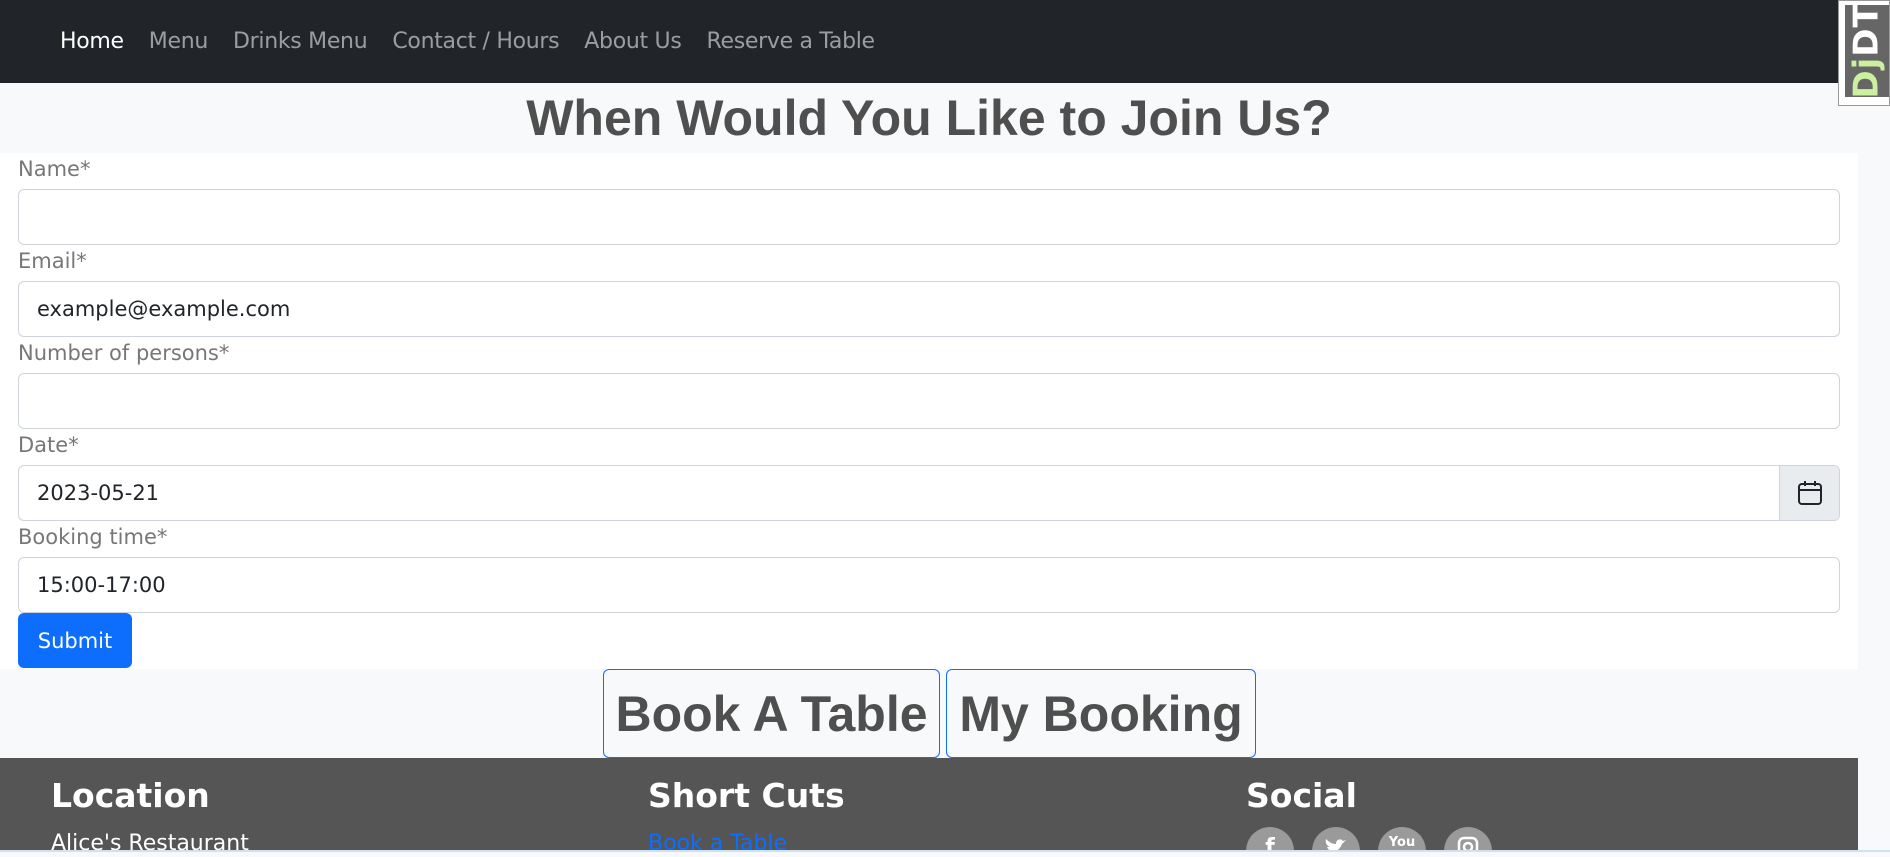 The width and height of the screenshot is (1890, 857). What do you see at coordinates (75, 640) in the screenshot?
I see `submit-button: Submit` at bounding box center [75, 640].